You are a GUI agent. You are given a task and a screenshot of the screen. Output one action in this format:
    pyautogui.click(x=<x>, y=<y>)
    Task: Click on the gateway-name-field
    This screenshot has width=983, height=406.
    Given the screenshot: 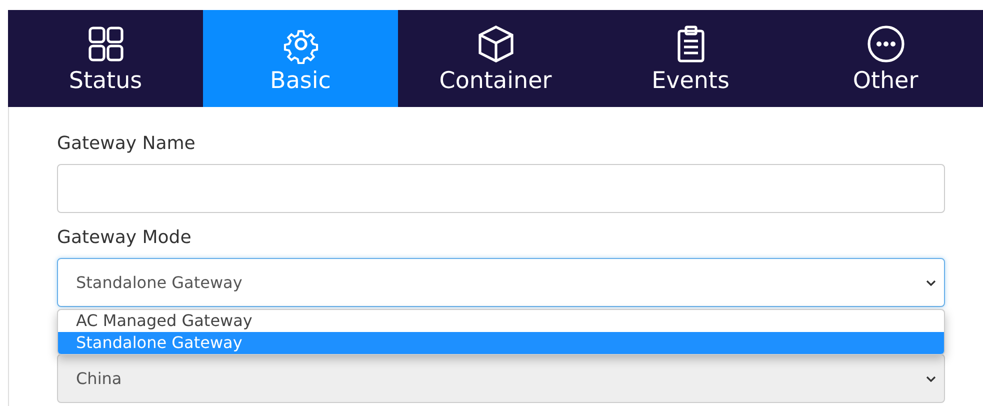 What is the action you would take?
    pyautogui.click(x=501, y=188)
    